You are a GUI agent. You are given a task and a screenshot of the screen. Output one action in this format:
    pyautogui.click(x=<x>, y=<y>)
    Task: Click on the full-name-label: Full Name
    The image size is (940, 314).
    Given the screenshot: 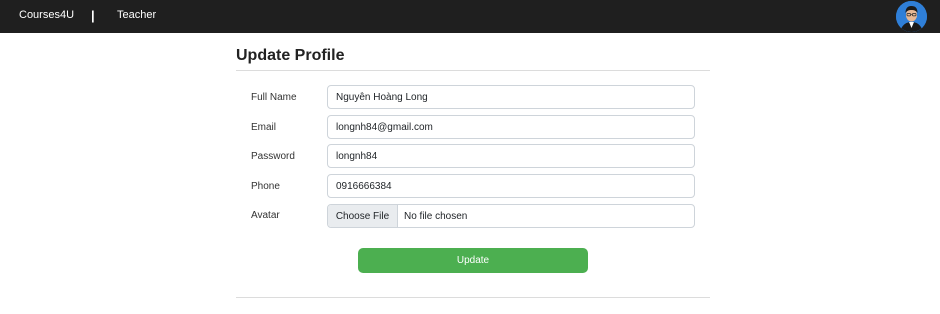 What is the action you would take?
    pyautogui.click(x=274, y=97)
    